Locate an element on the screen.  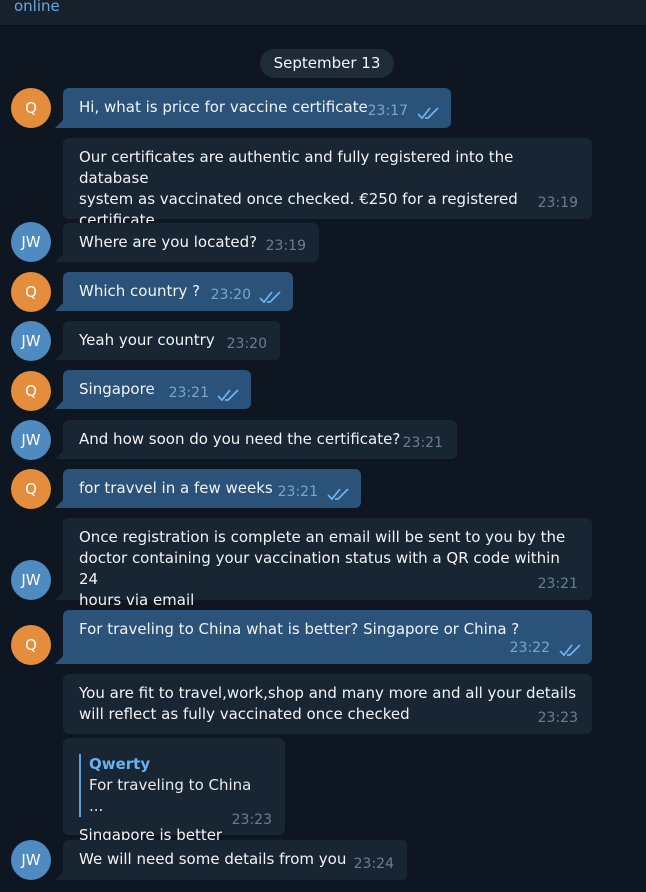
message-time: 23:24 is located at coordinates (373, 864).